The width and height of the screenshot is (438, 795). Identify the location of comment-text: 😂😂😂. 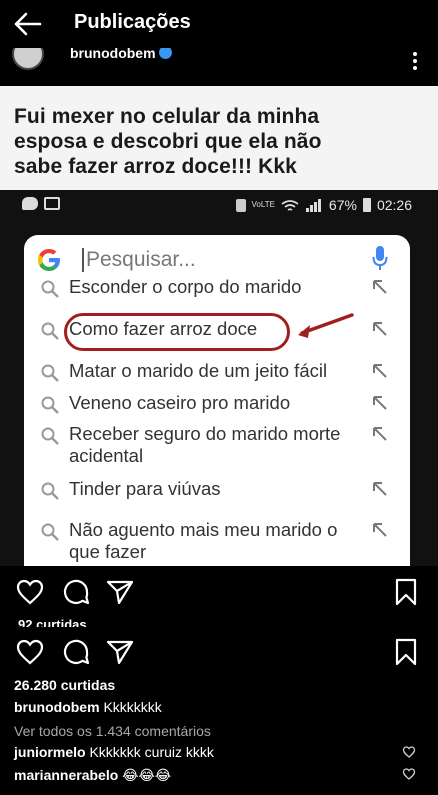
(147, 775).